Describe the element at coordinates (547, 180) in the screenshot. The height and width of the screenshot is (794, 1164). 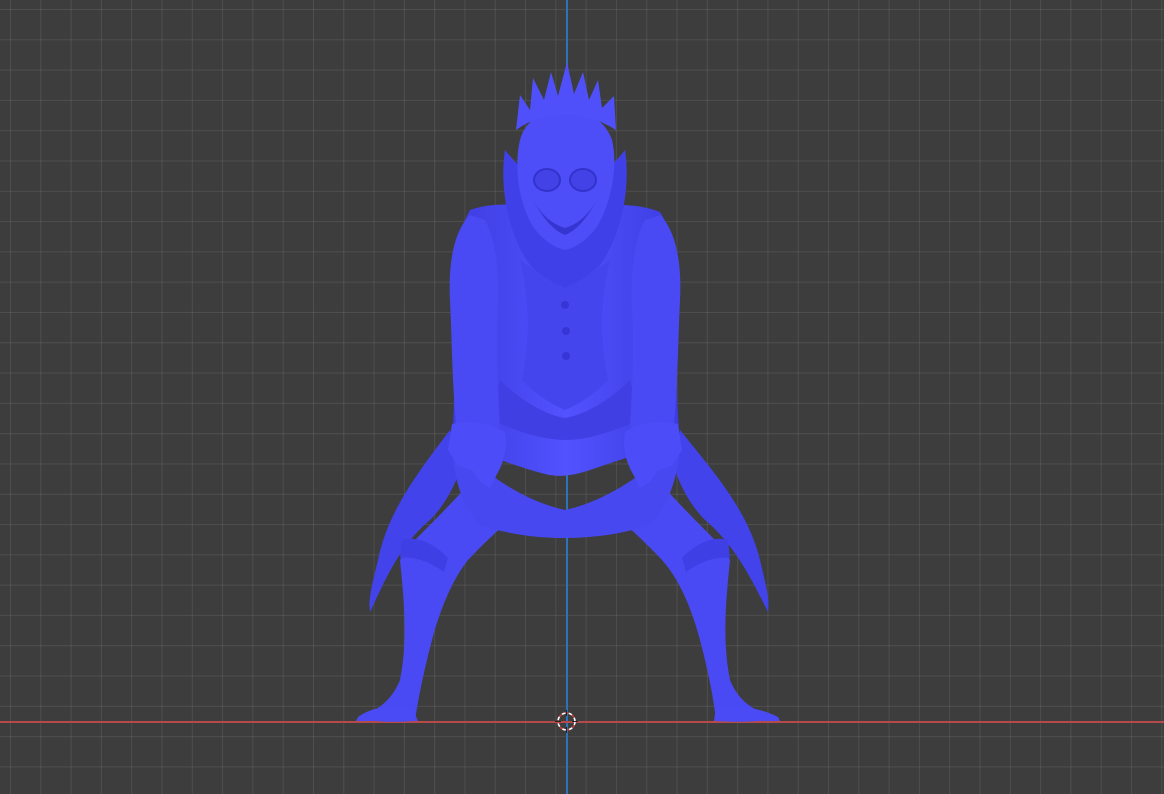
I see `left-goggle` at that location.